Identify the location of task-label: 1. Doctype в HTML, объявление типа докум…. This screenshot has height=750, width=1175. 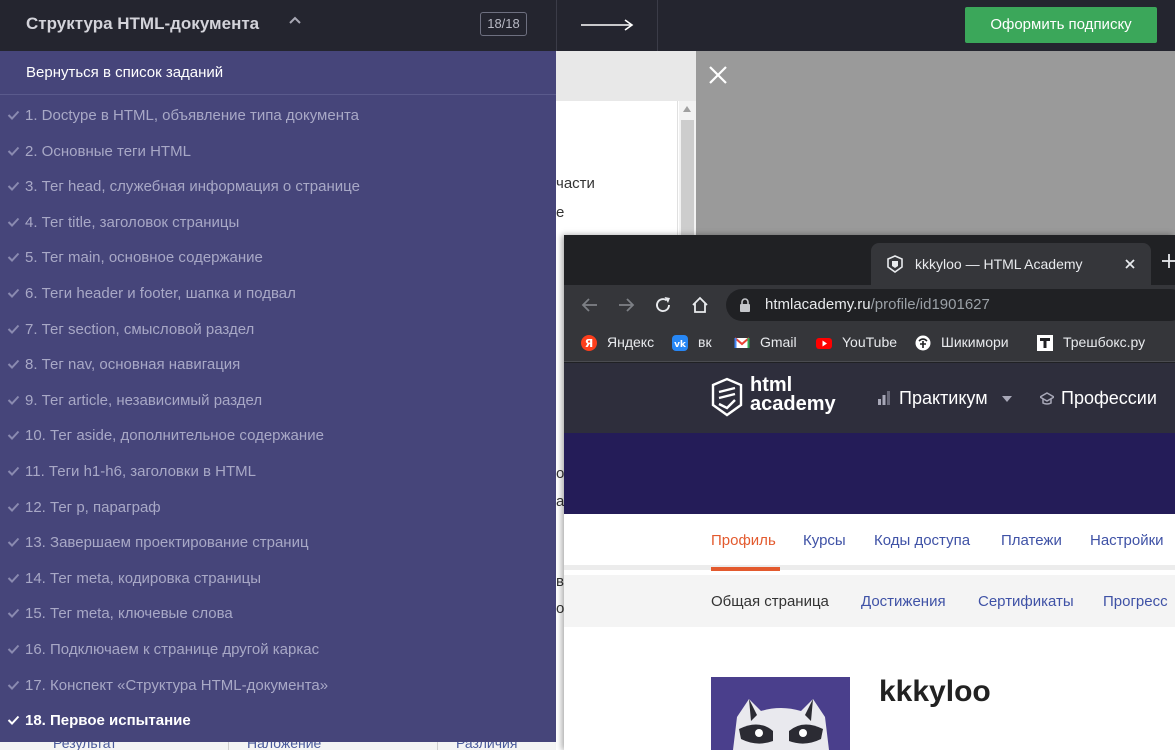
(192, 115).